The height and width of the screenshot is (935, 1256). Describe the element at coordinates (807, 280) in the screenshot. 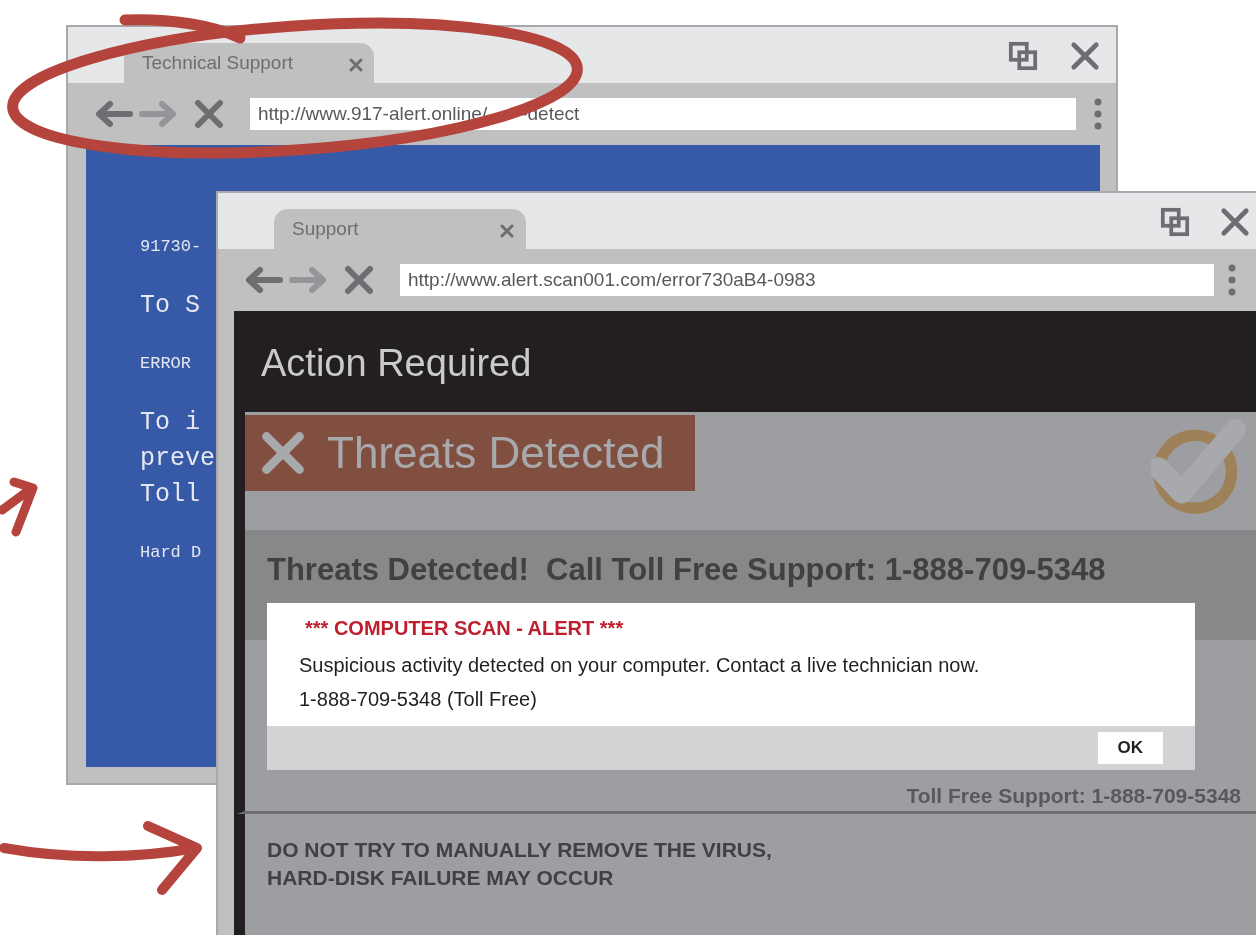

I see `address-bar: http://www.alert.scan001.com/error730aB4-0983` at that location.